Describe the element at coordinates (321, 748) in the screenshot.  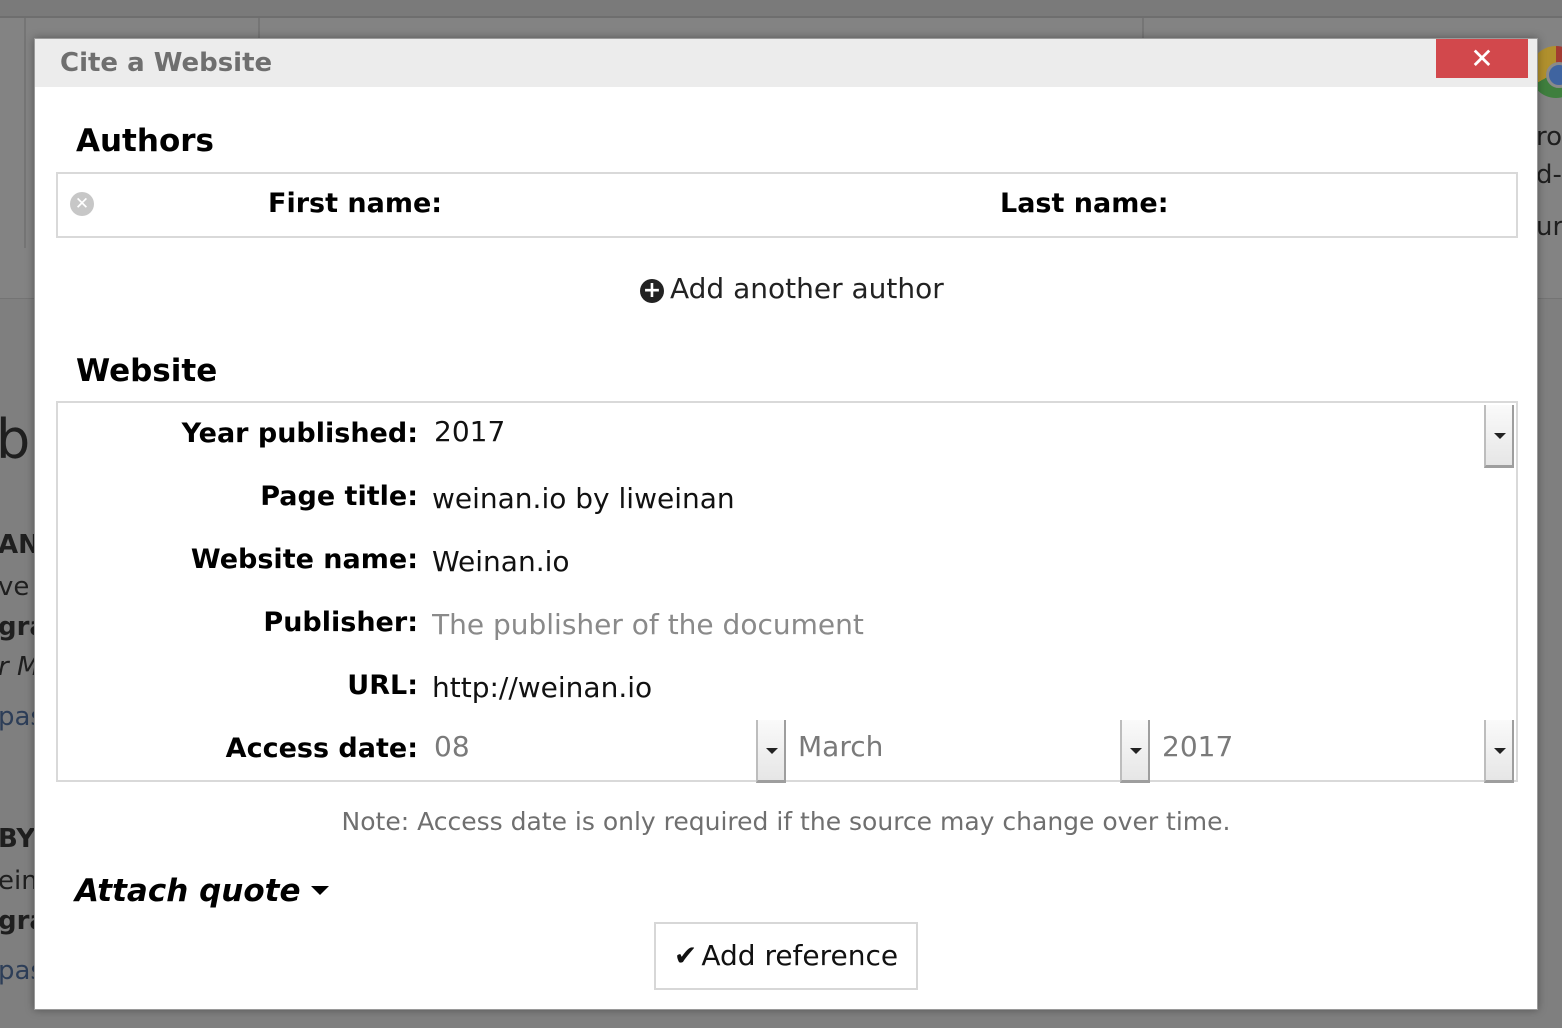
I see `access-date-label: Access date:` at that location.